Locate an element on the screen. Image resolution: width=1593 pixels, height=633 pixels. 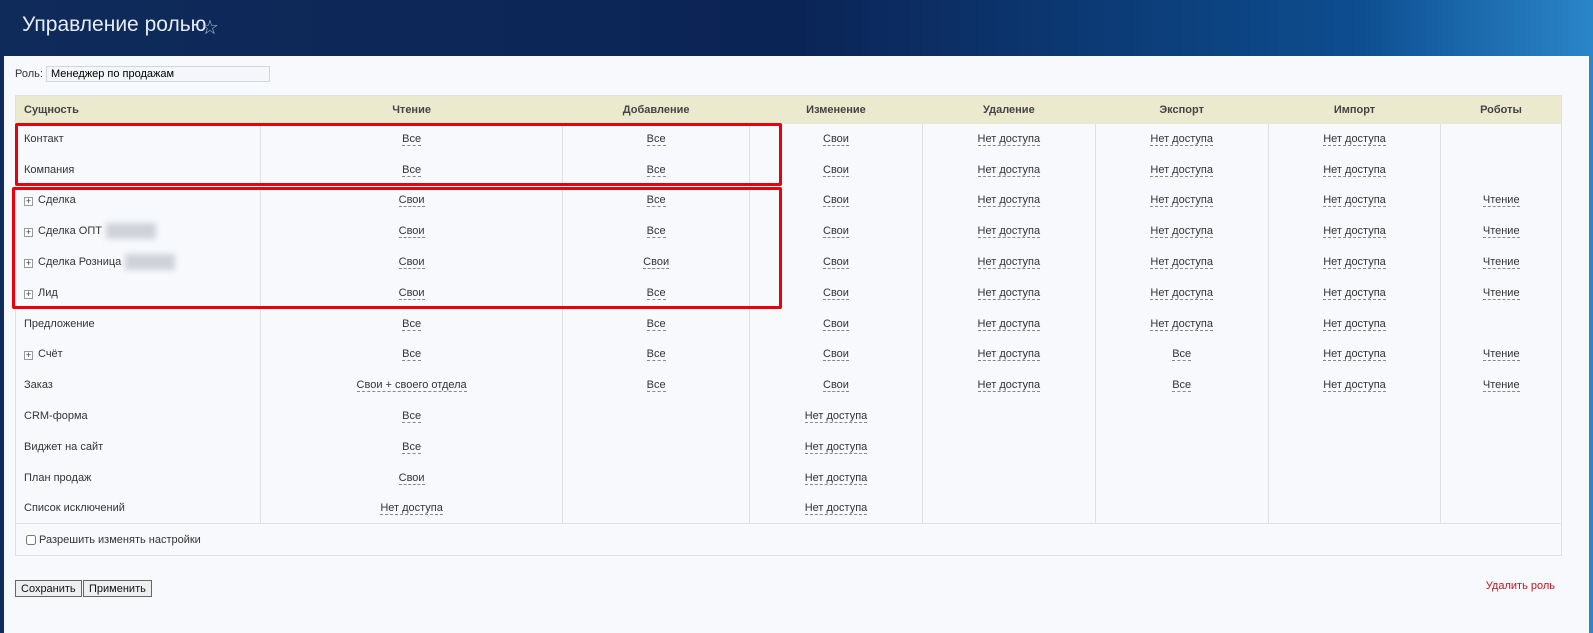
column-header: Сущность is located at coordinates (138, 109).